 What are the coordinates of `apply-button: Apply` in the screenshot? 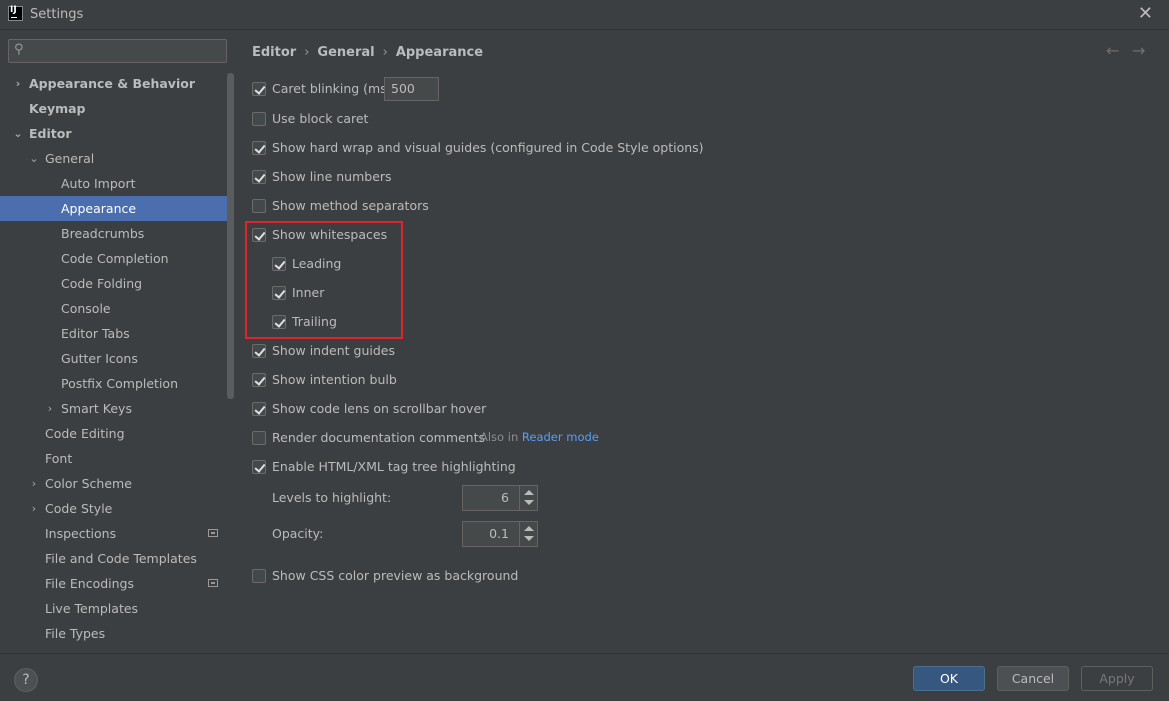 It's located at (1117, 678).